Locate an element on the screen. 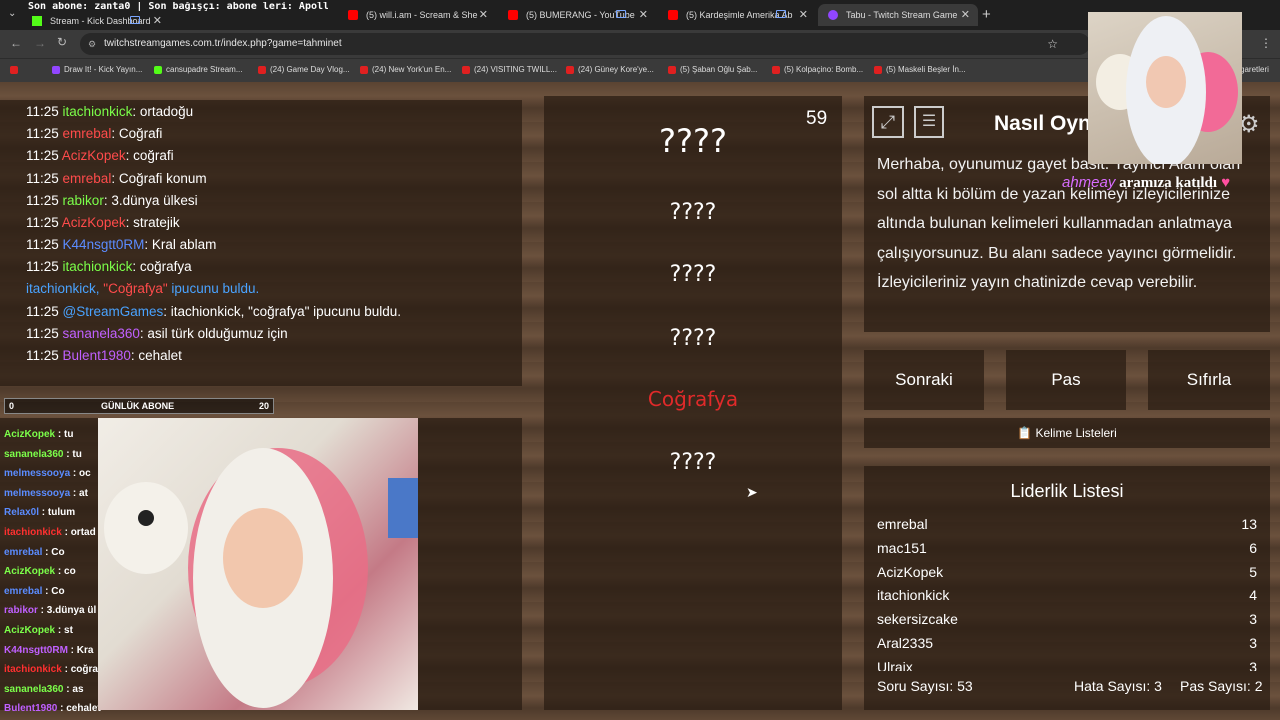  new-tab-button: + is located at coordinates (986, 14).